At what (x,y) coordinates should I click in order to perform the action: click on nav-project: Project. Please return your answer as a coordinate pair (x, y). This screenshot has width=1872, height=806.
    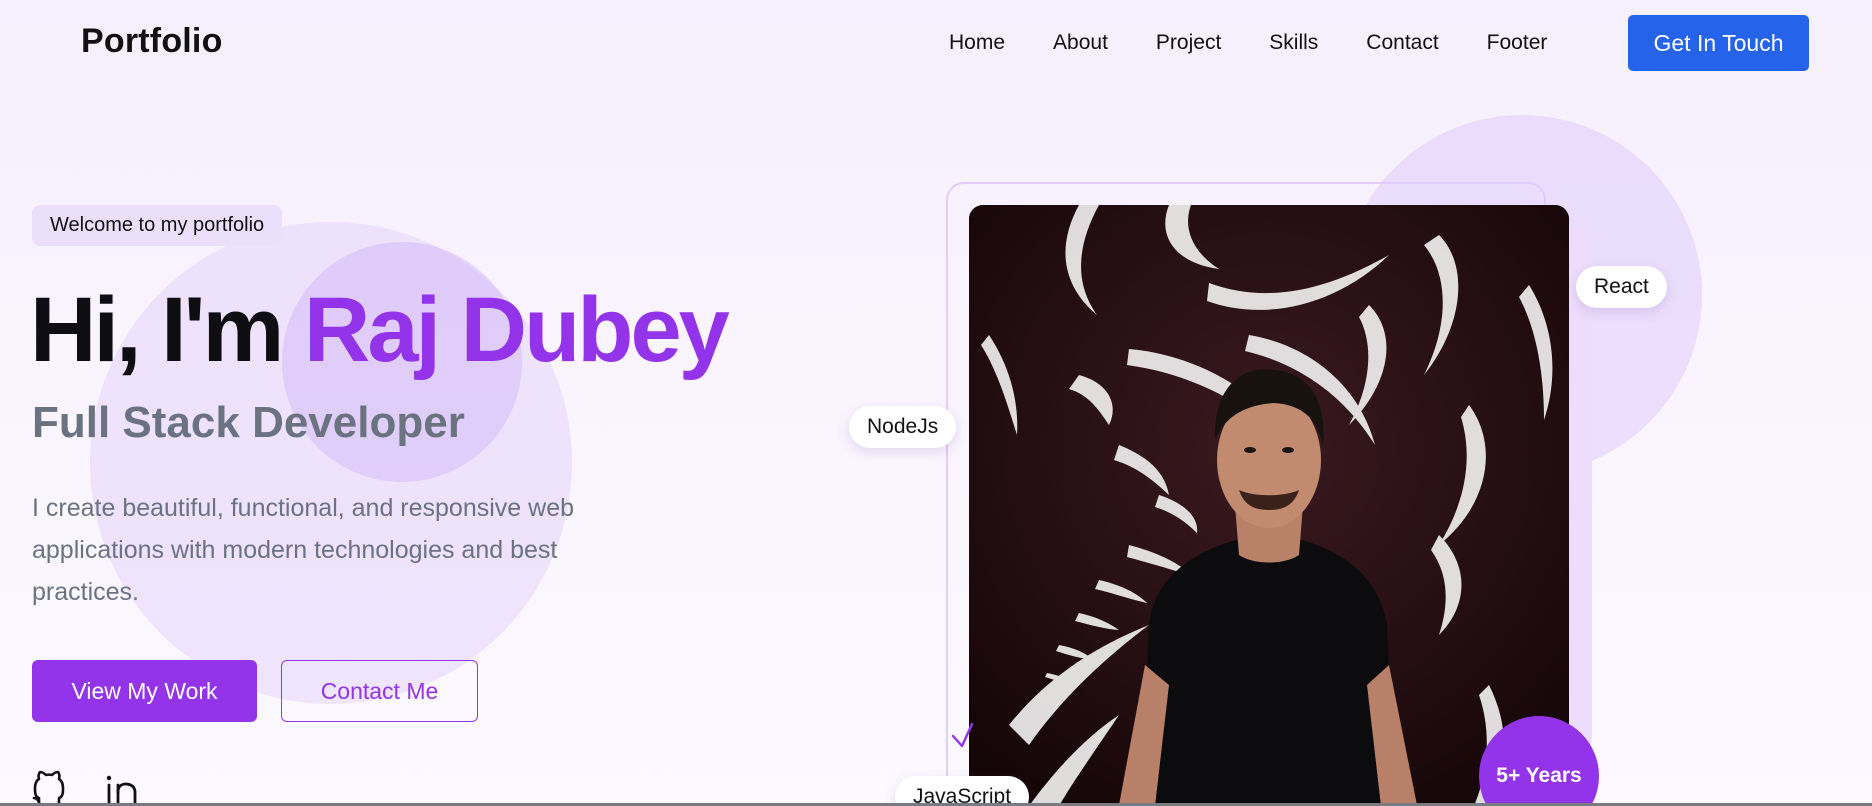
    Looking at the image, I should click on (1188, 43).